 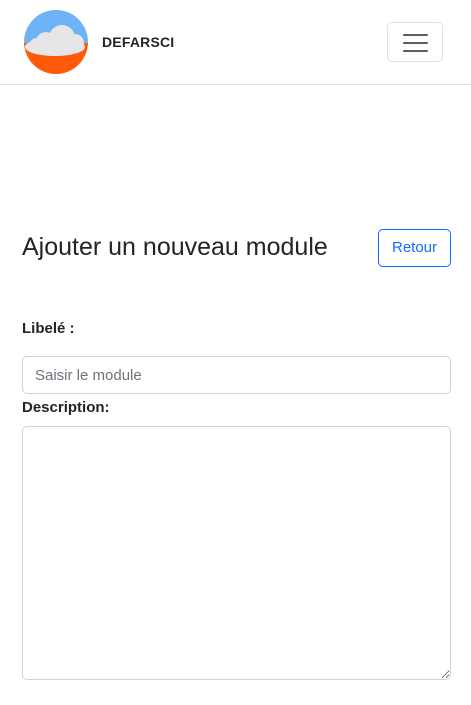 What do you see at coordinates (48, 328) in the screenshot?
I see `libele-label: Libelé :` at bounding box center [48, 328].